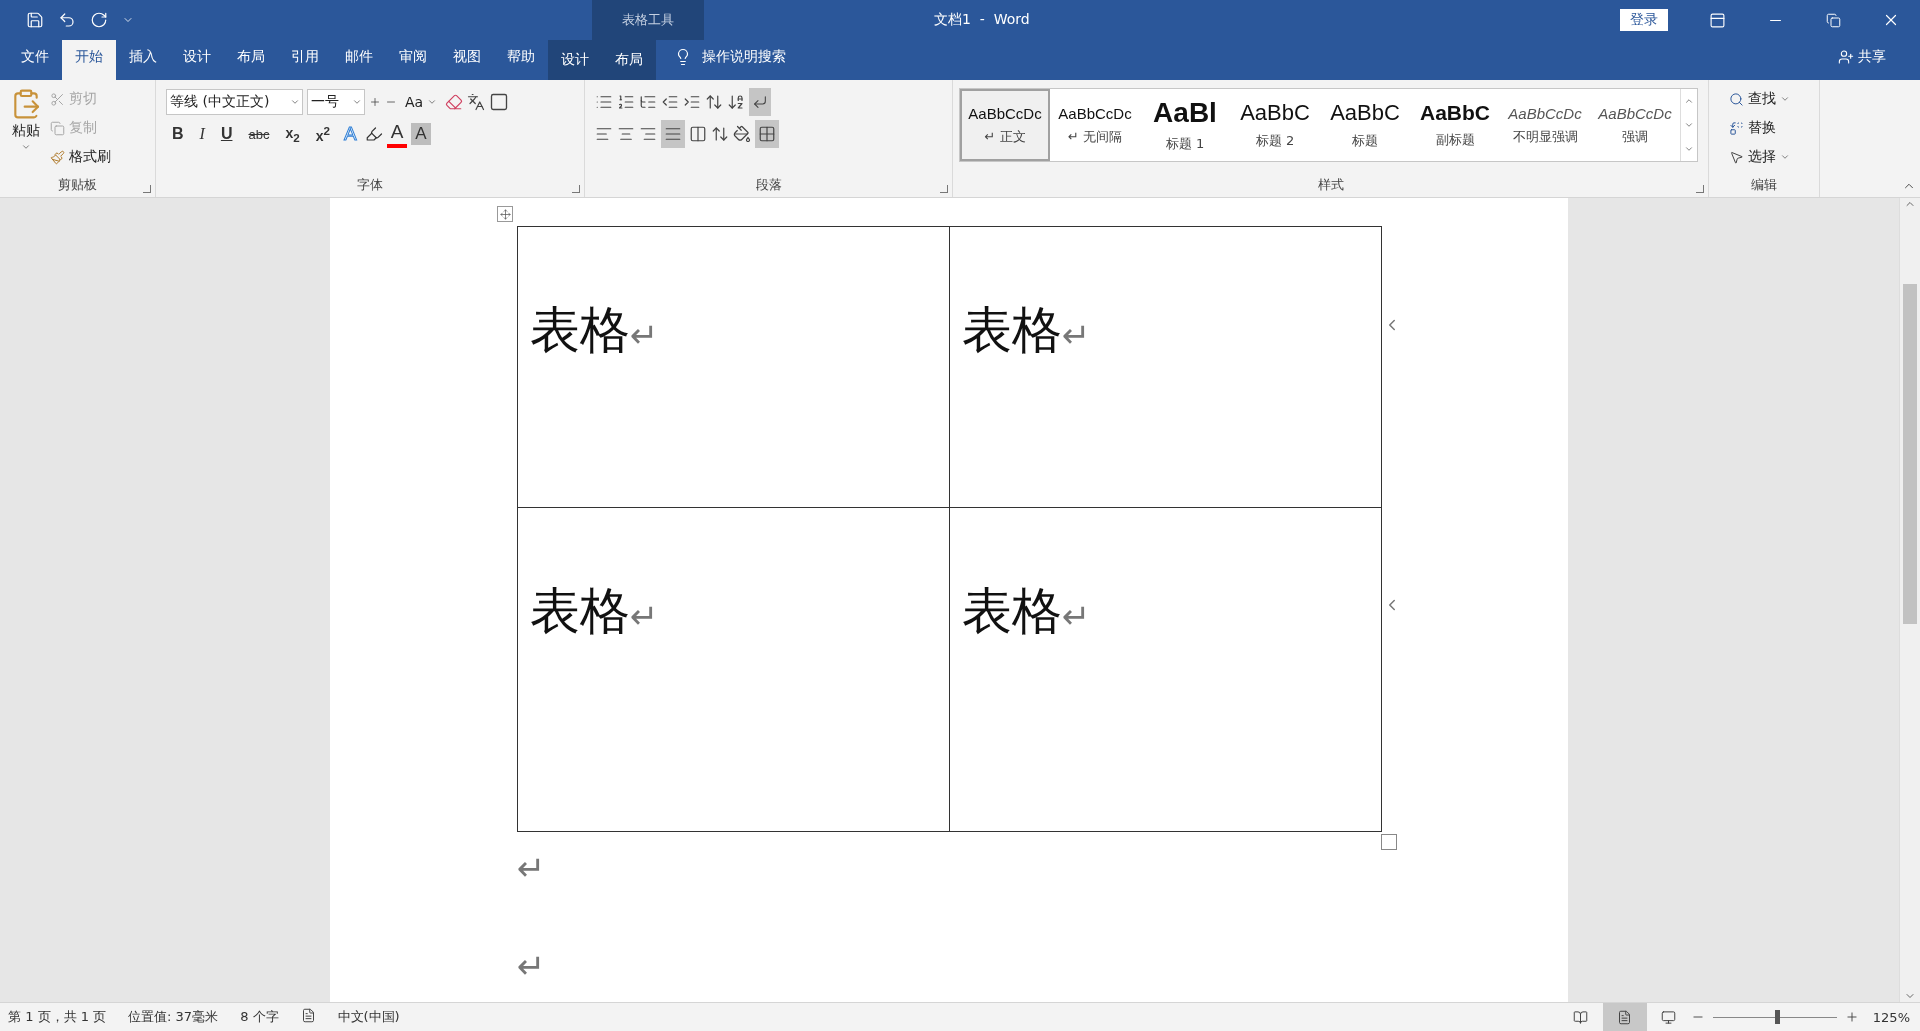 Image resolution: width=1920 pixels, height=1031 pixels. I want to click on view-button, so click(1624, 1017).